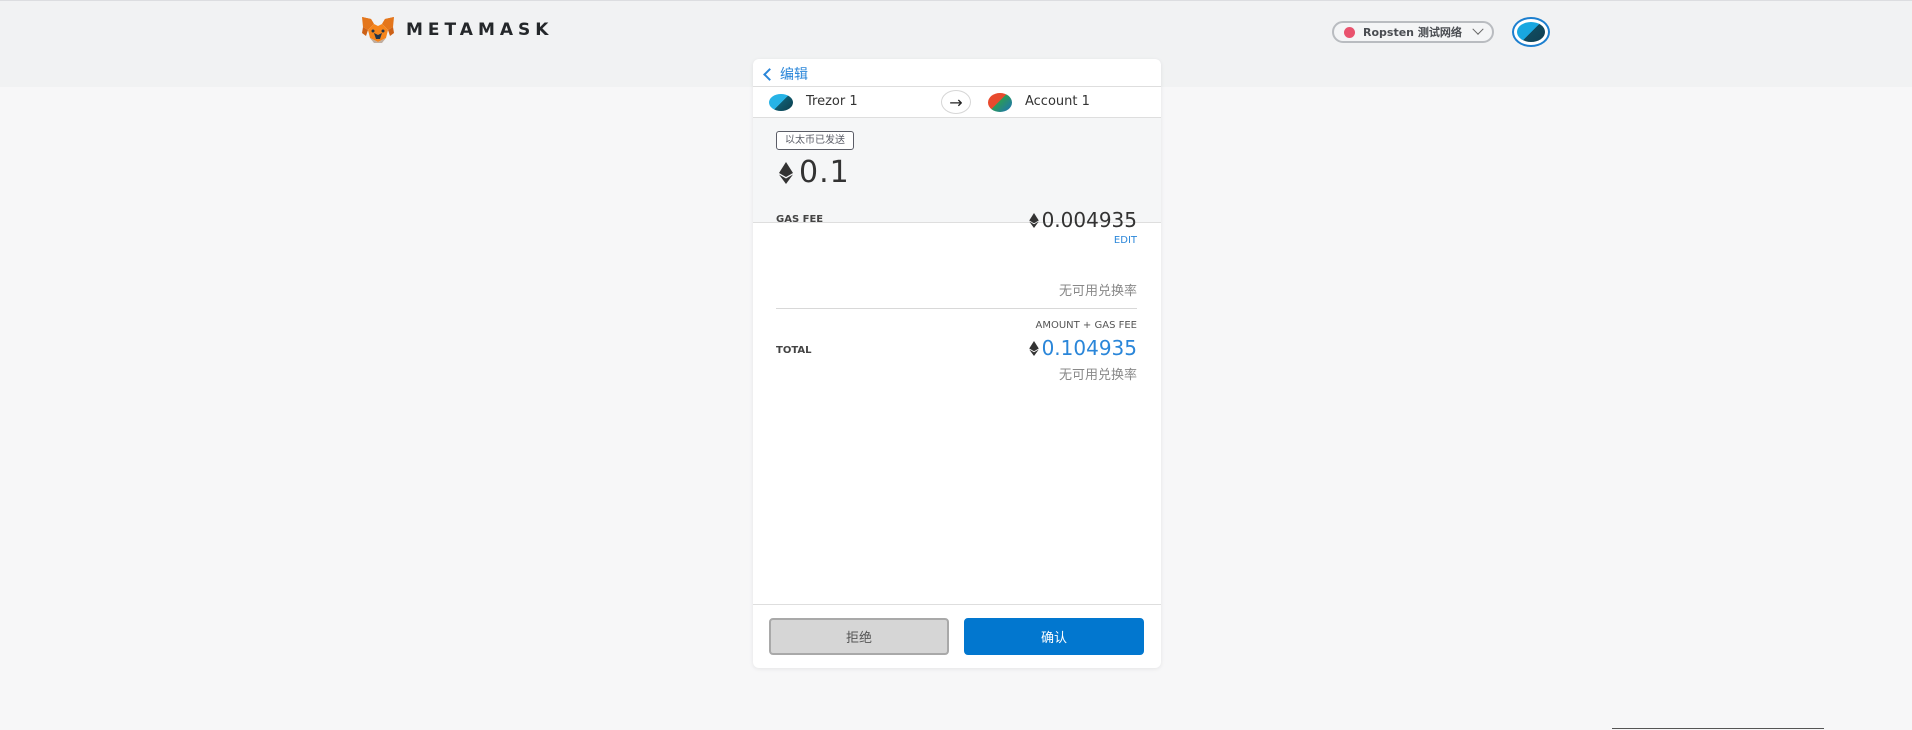  What do you see at coordinates (815, 140) in the screenshot?
I see `transaction-type-badge: 以太币已发送` at bounding box center [815, 140].